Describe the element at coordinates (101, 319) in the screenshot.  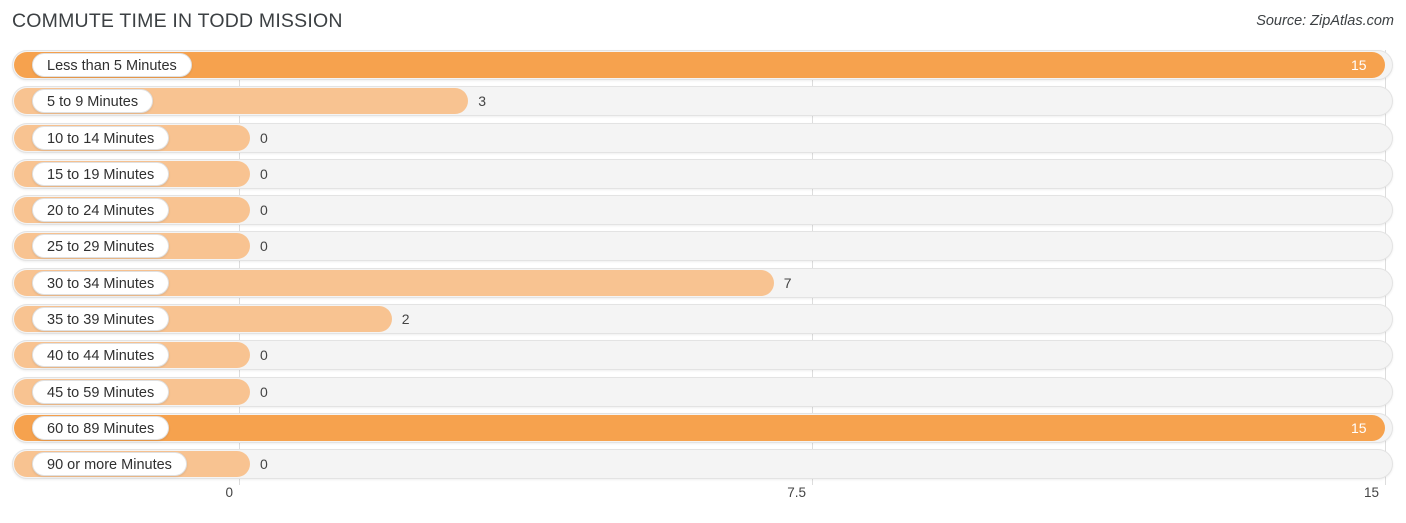
I see `category-label: 35 to 39 Minutes` at that location.